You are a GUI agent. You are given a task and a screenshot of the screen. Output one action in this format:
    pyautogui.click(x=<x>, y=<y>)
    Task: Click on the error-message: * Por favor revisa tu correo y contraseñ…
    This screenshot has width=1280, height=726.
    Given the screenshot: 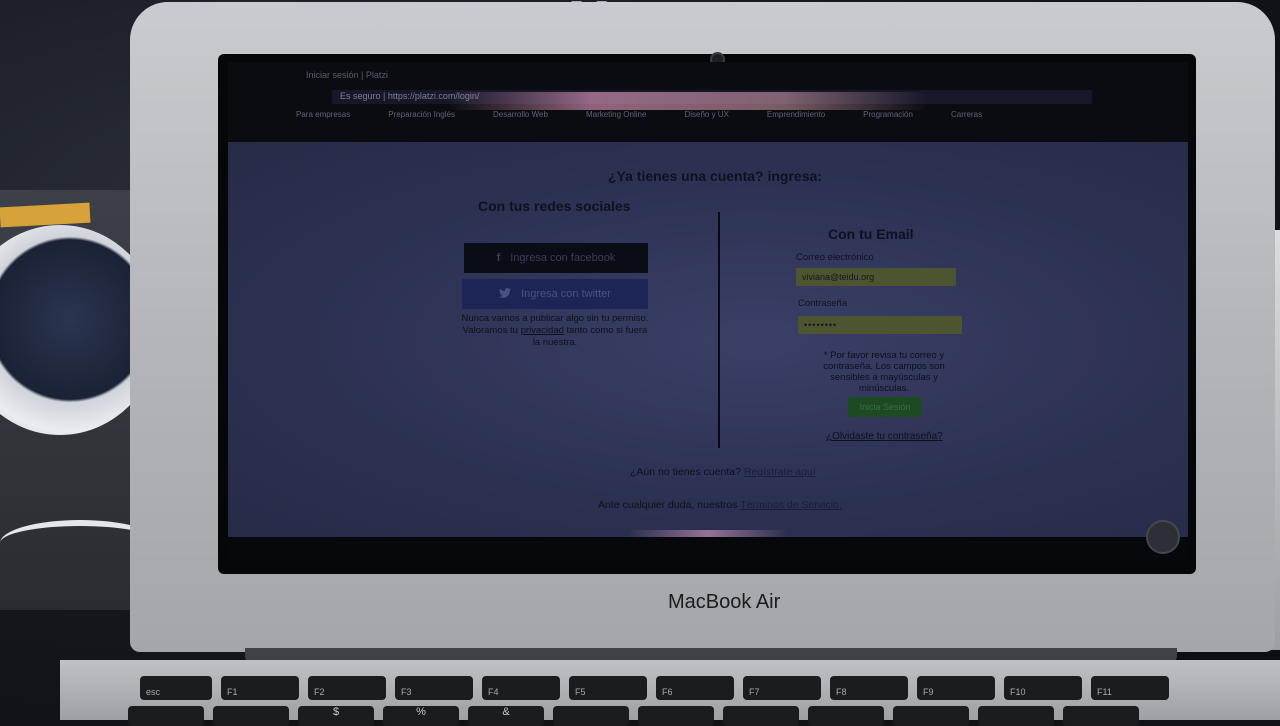 What is the action you would take?
    pyautogui.click(x=884, y=372)
    